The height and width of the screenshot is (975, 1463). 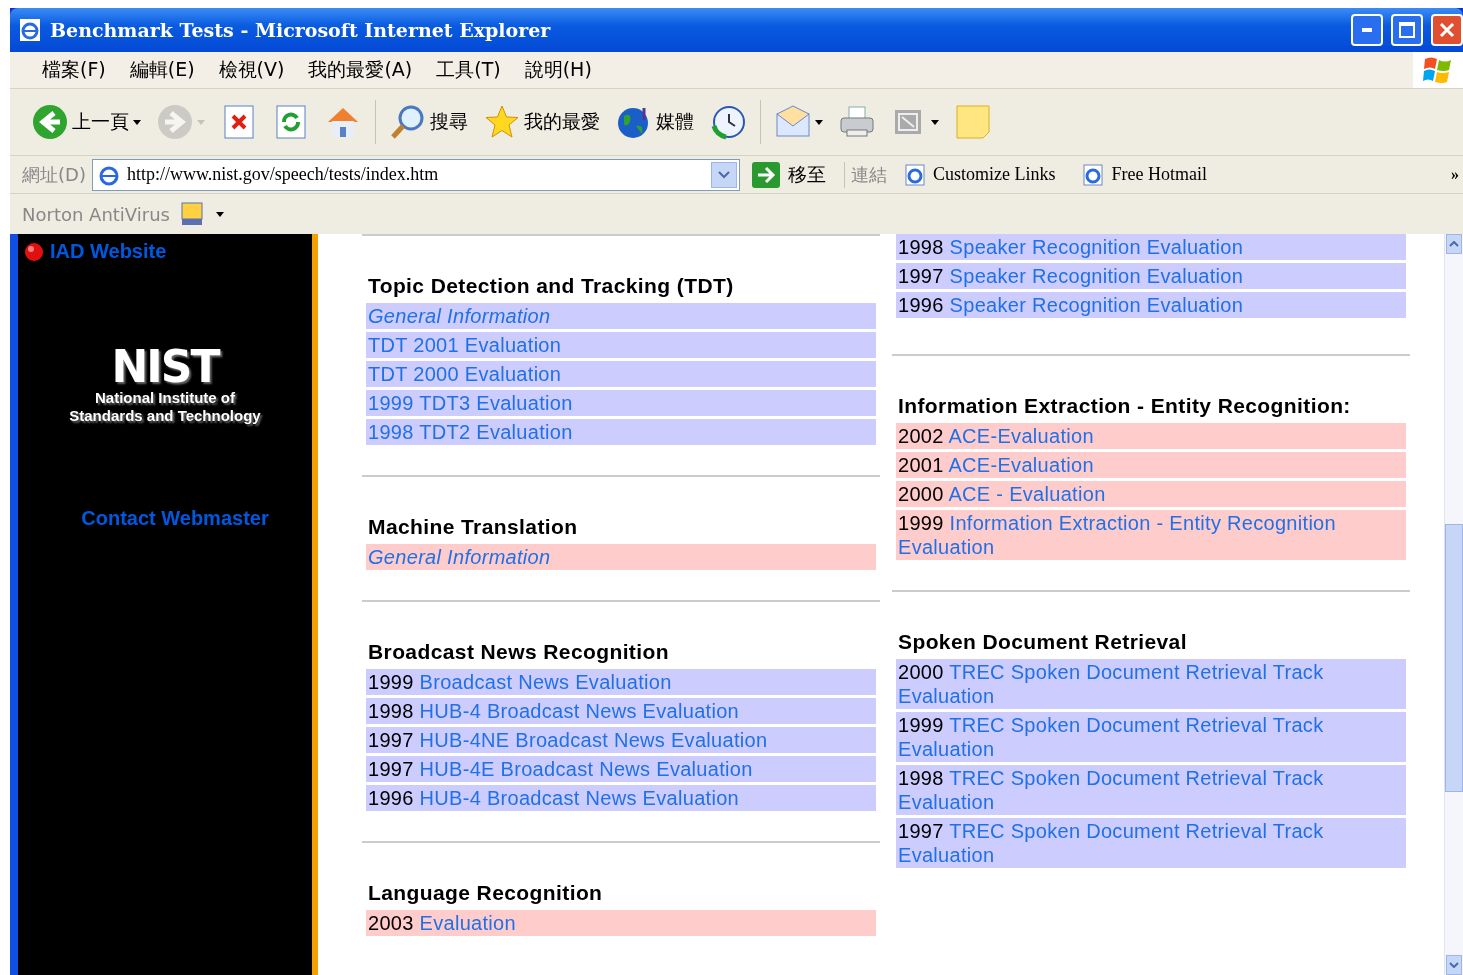 I want to click on list-link: 1998 HUB-4 Broadcast News Evaluation, so click(x=621, y=711).